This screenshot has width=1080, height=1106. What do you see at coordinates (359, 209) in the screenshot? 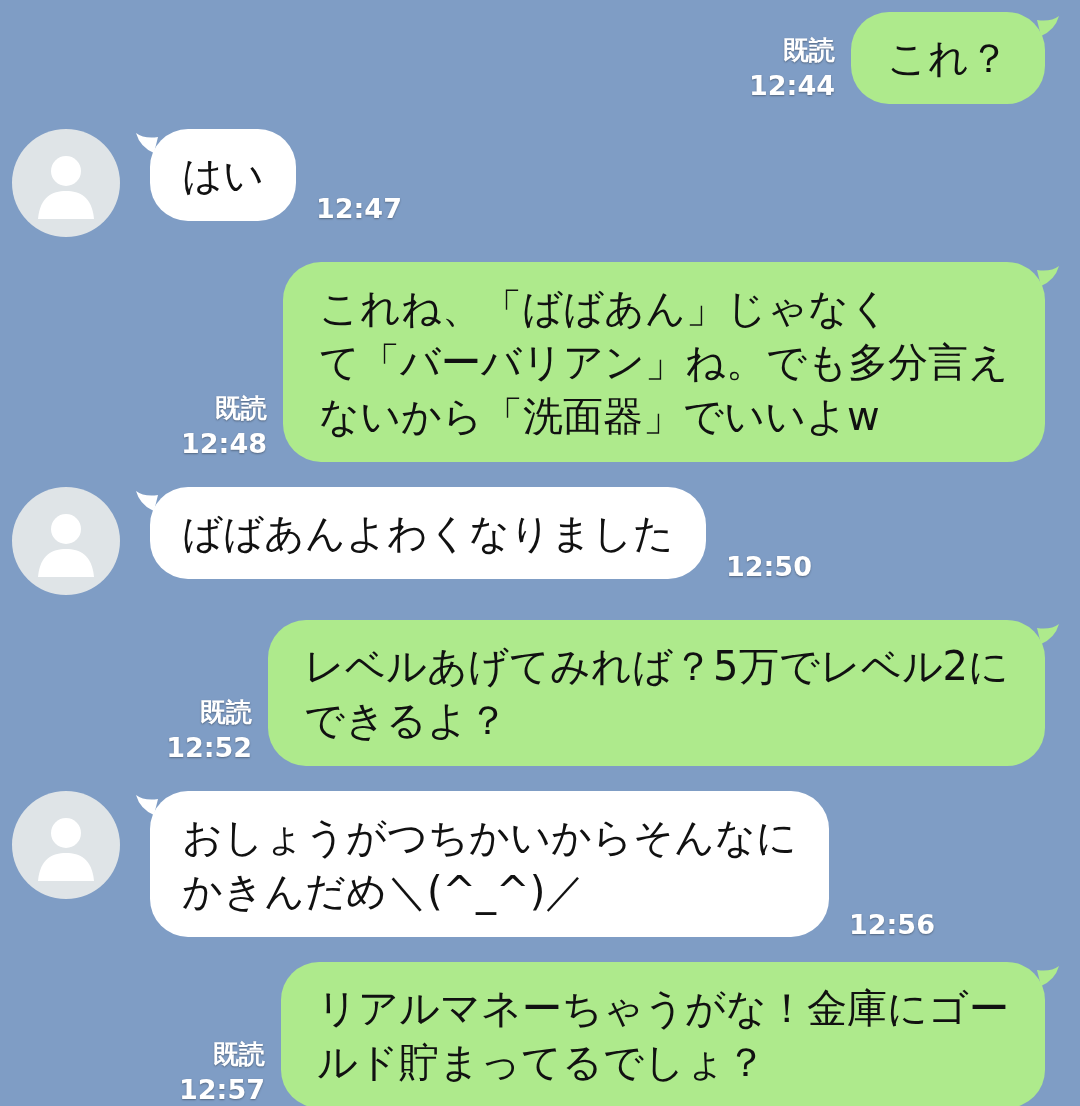
I see `message-time: 12:47` at bounding box center [359, 209].